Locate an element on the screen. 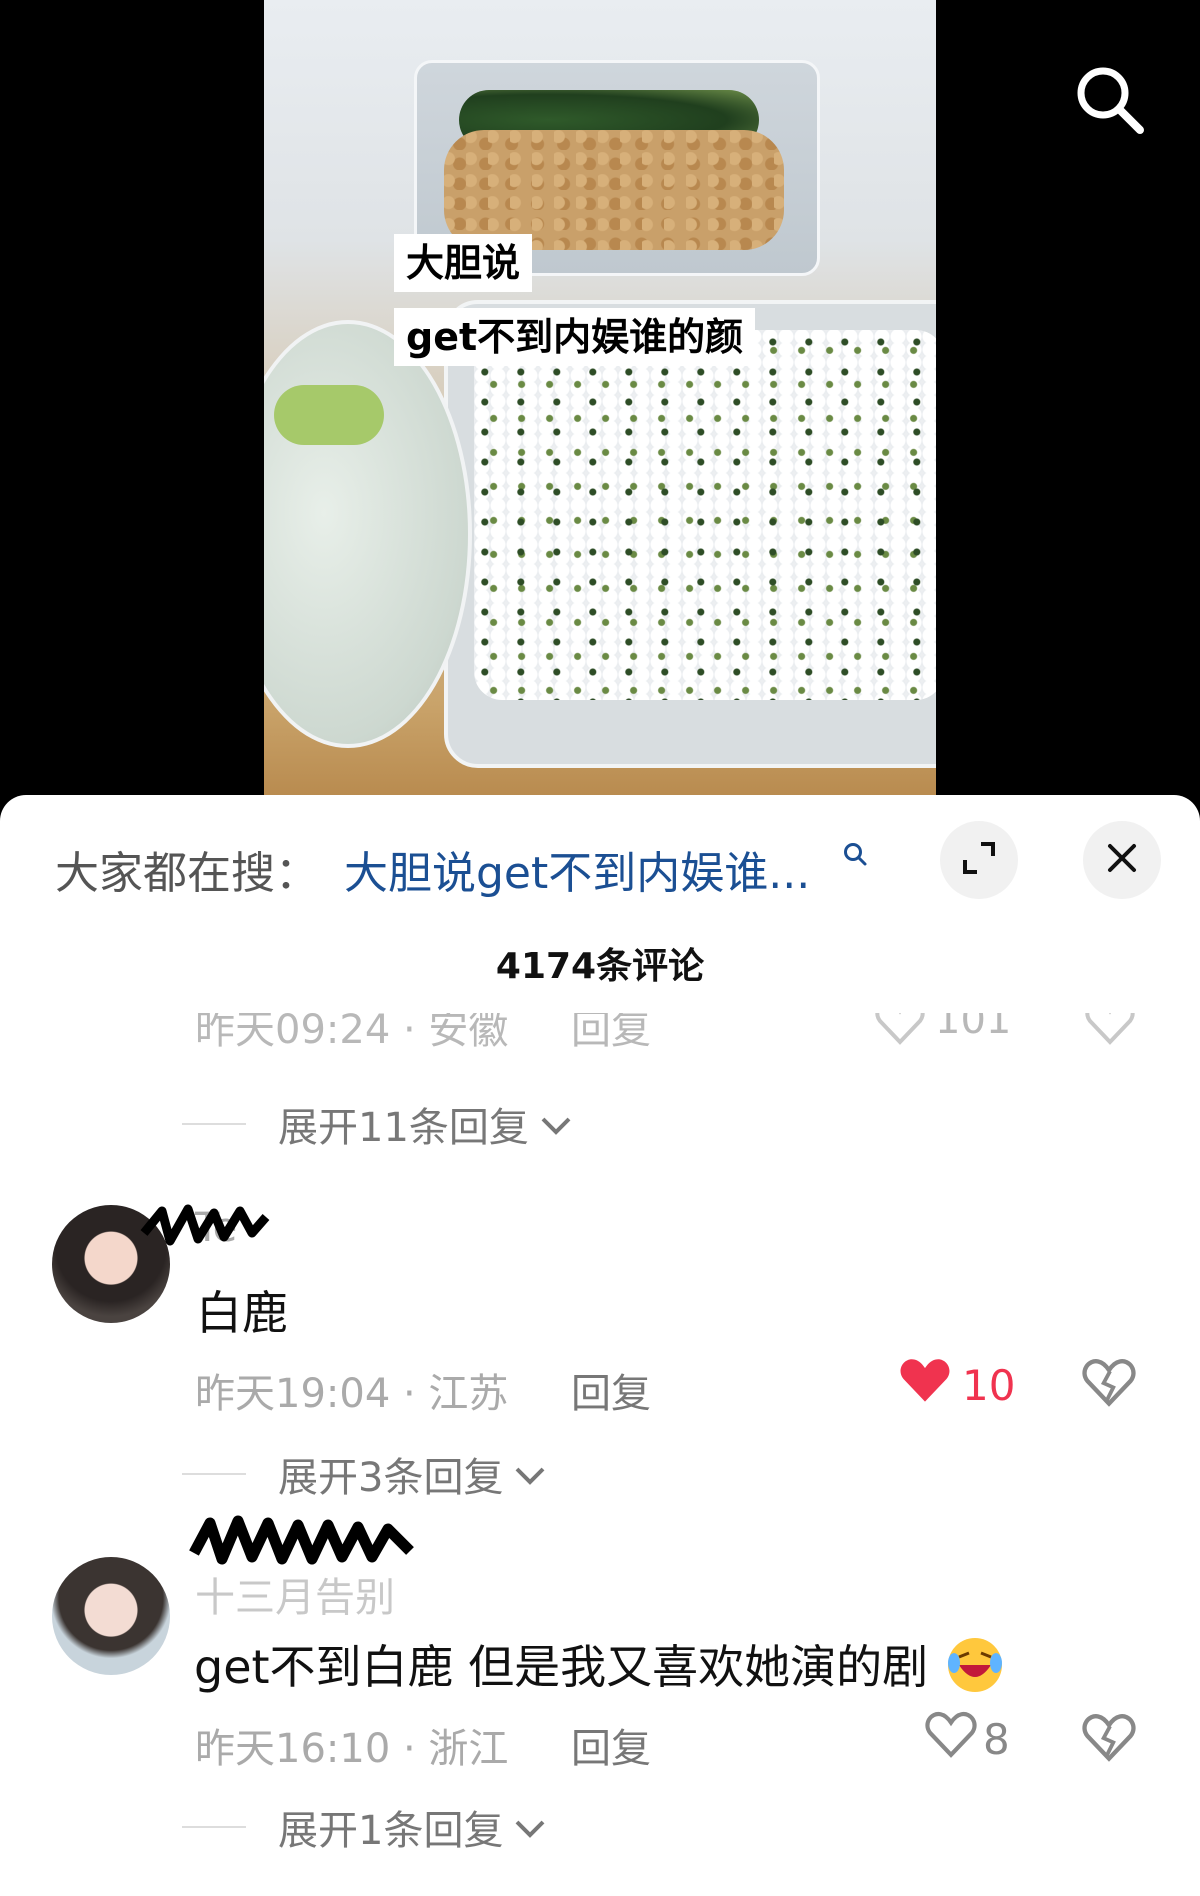 The height and width of the screenshot is (1896, 1200). video-caption-line2: get不到内娱谁的颜 is located at coordinates (575, 337).